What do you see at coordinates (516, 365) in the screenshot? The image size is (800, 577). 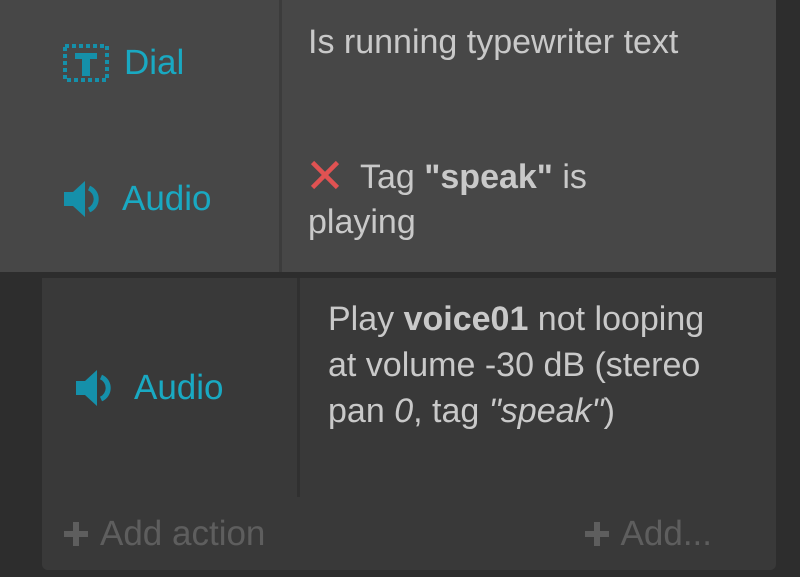 I see `action-text: Play voice01 not looping at volume -30 dB (stereo pan 0, tag "speak")` at bounding box center [516, 365].